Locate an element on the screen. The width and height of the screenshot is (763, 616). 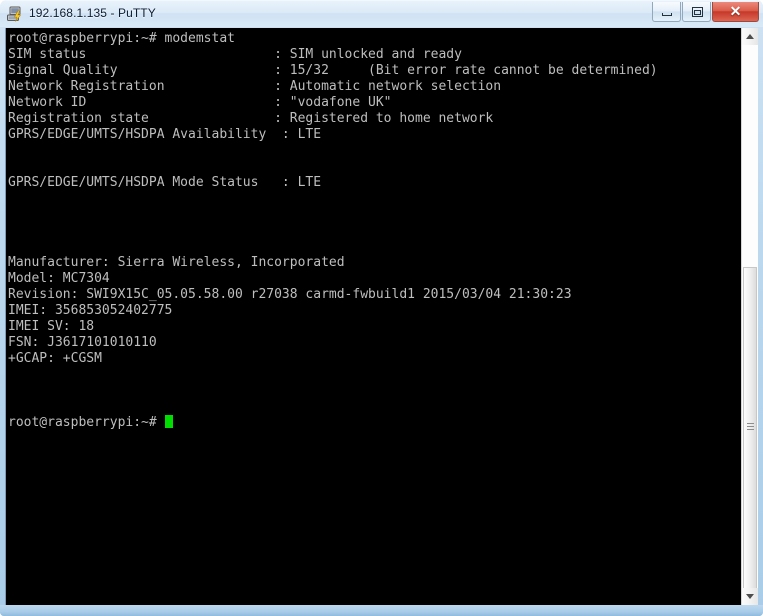
terminal-scrollbar is located at coordinates (749, 316).